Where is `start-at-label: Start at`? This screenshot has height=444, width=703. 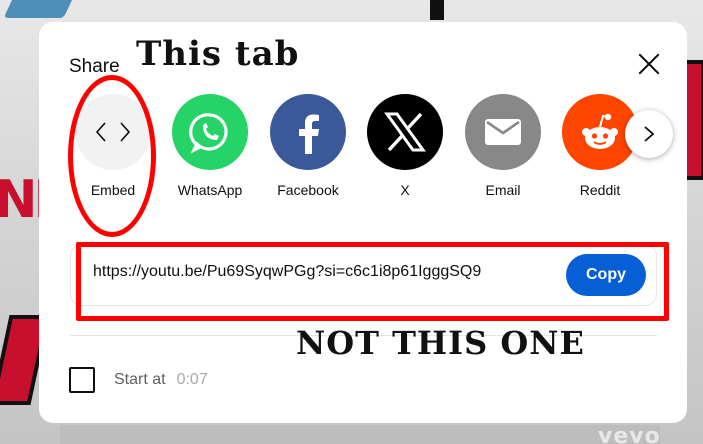
start-at-label: Start at is located at coordinates (140, 379).